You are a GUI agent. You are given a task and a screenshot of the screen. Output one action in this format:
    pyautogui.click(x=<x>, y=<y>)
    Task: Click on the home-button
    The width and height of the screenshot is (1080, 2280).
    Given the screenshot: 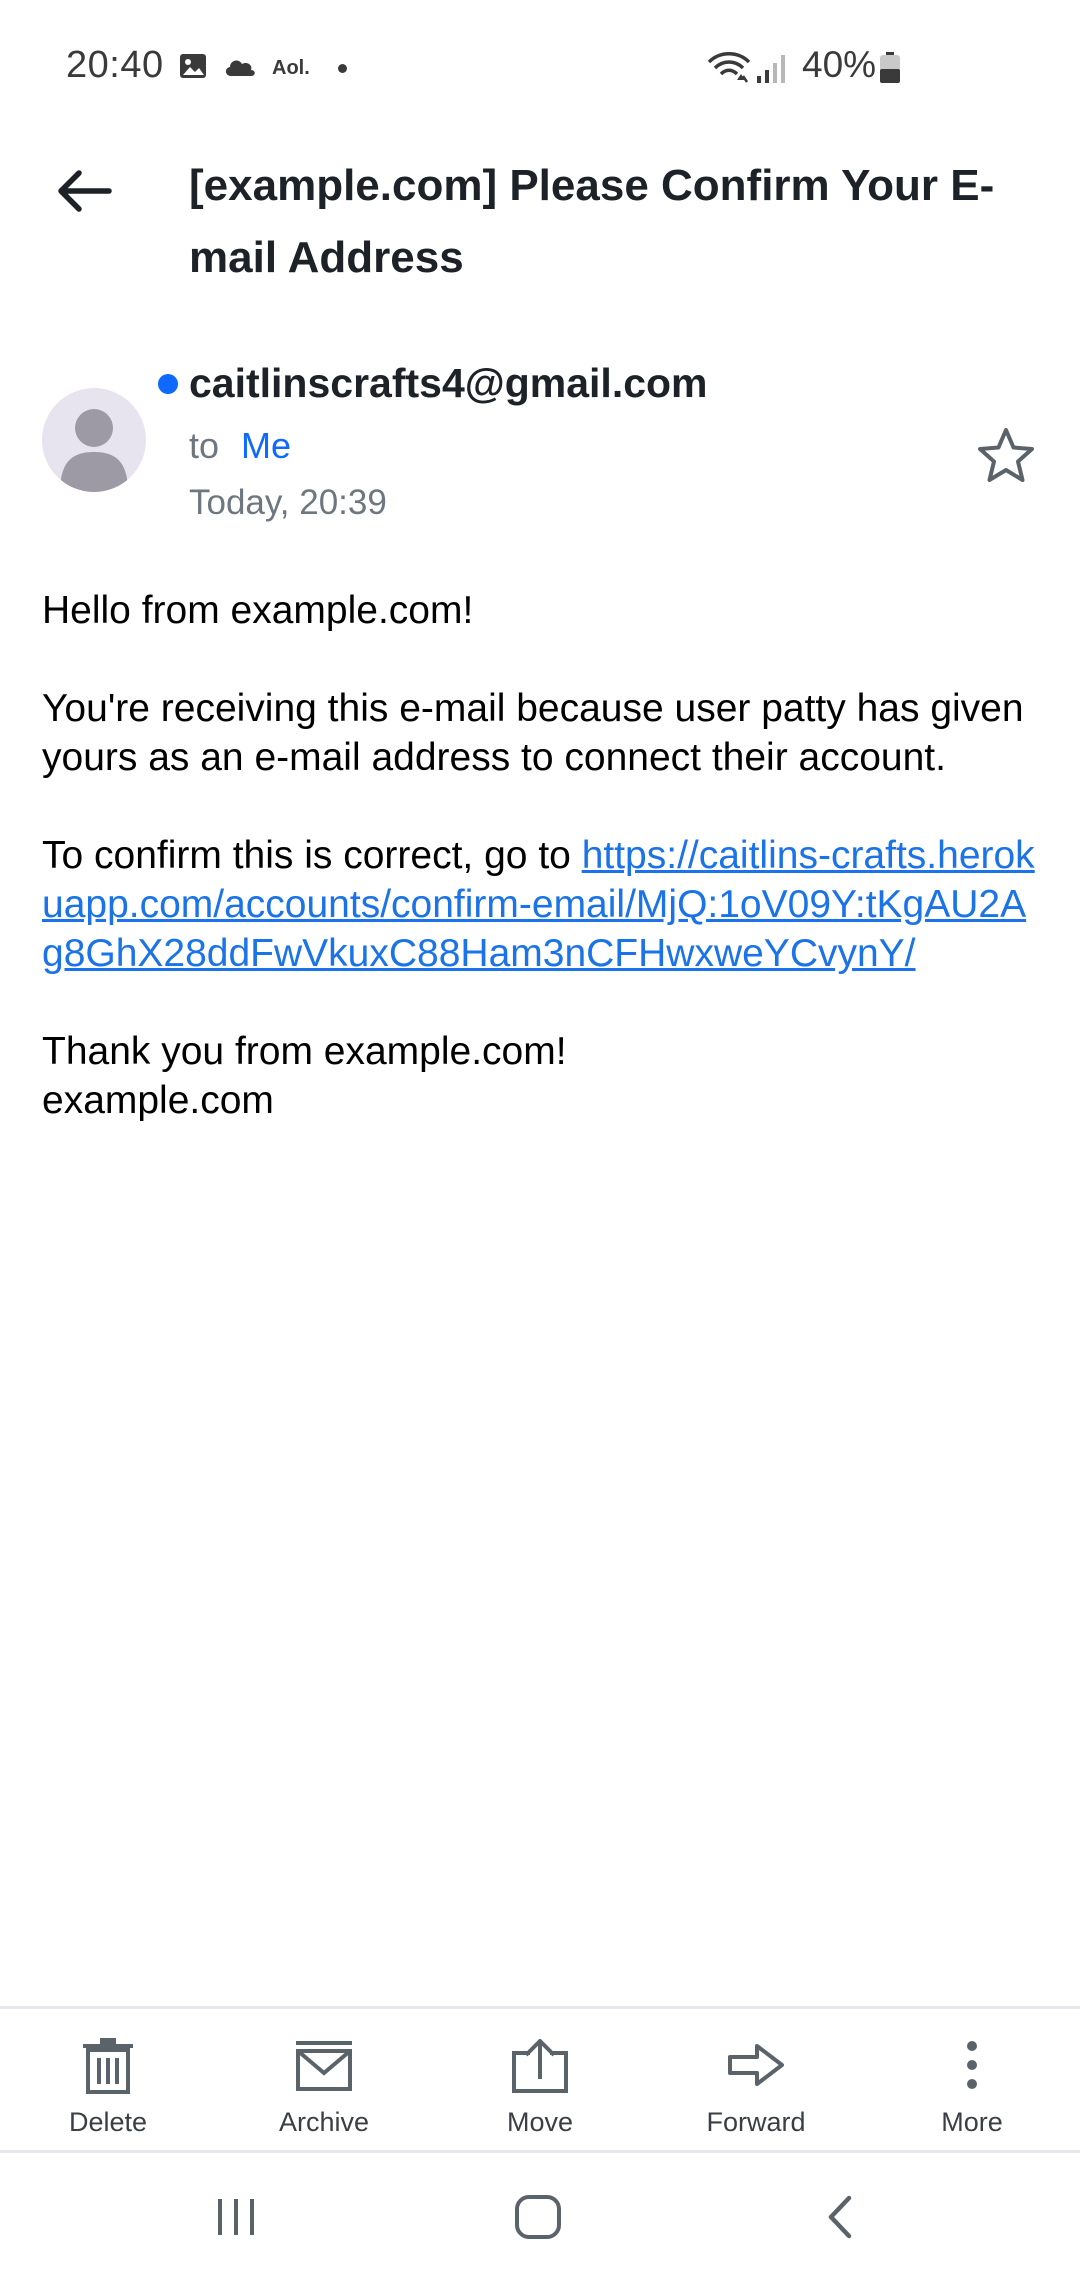 What is the action you would take?
    pyautogui.click(x=538, y=2219)
    